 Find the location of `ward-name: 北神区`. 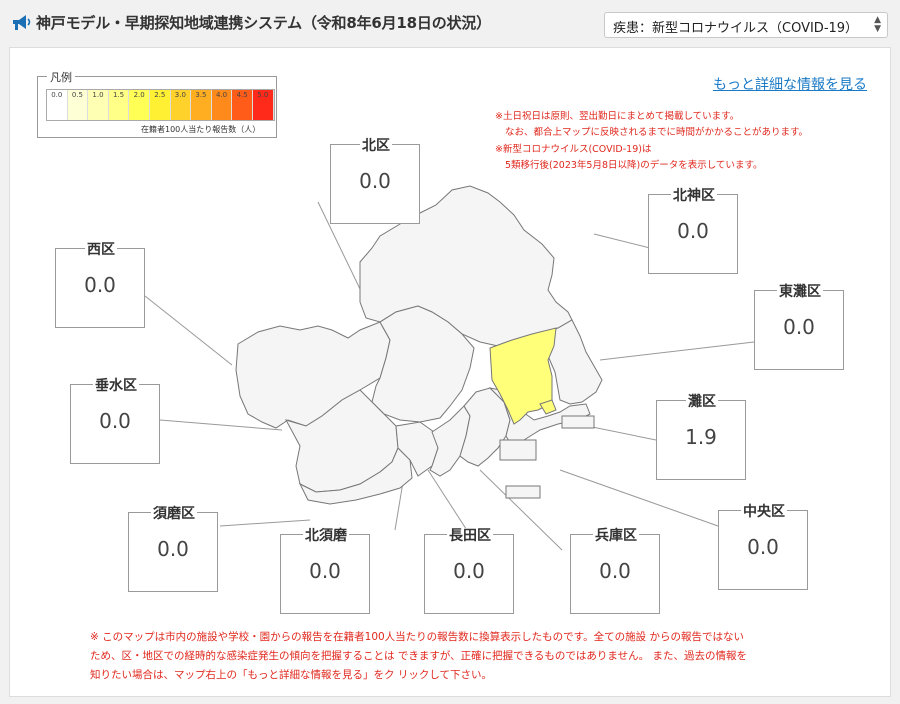

ward-name: 北神区 is located at coordinates (694, 196).